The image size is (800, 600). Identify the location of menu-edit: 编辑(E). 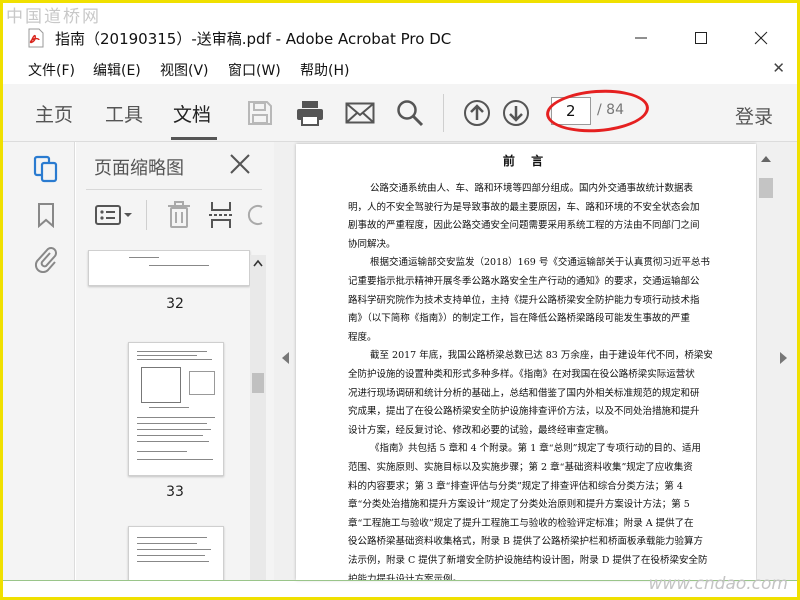
(117, 70).